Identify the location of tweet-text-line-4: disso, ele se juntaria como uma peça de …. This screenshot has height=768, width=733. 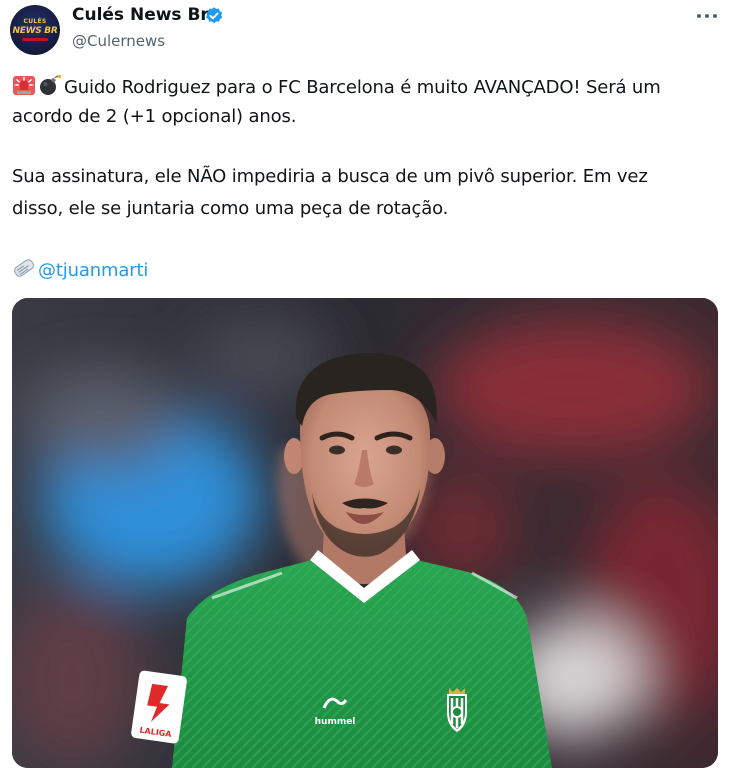
(230, 208).